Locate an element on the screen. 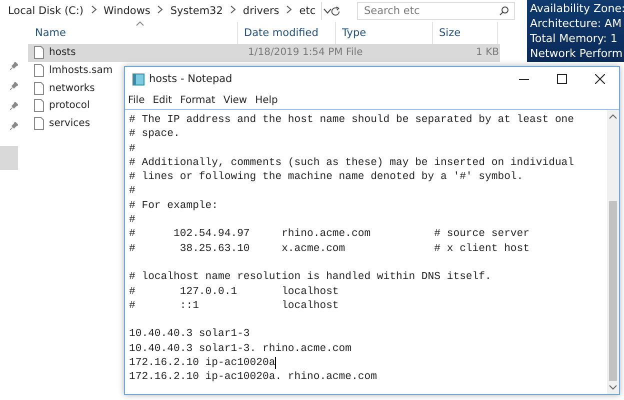 The image size is (624, 400). info-text: Architecture: AM is located at coordinates (575, 23).